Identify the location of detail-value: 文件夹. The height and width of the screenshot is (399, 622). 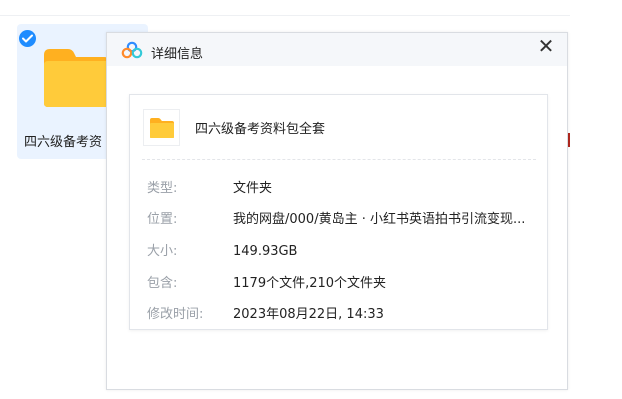
(253, 188).